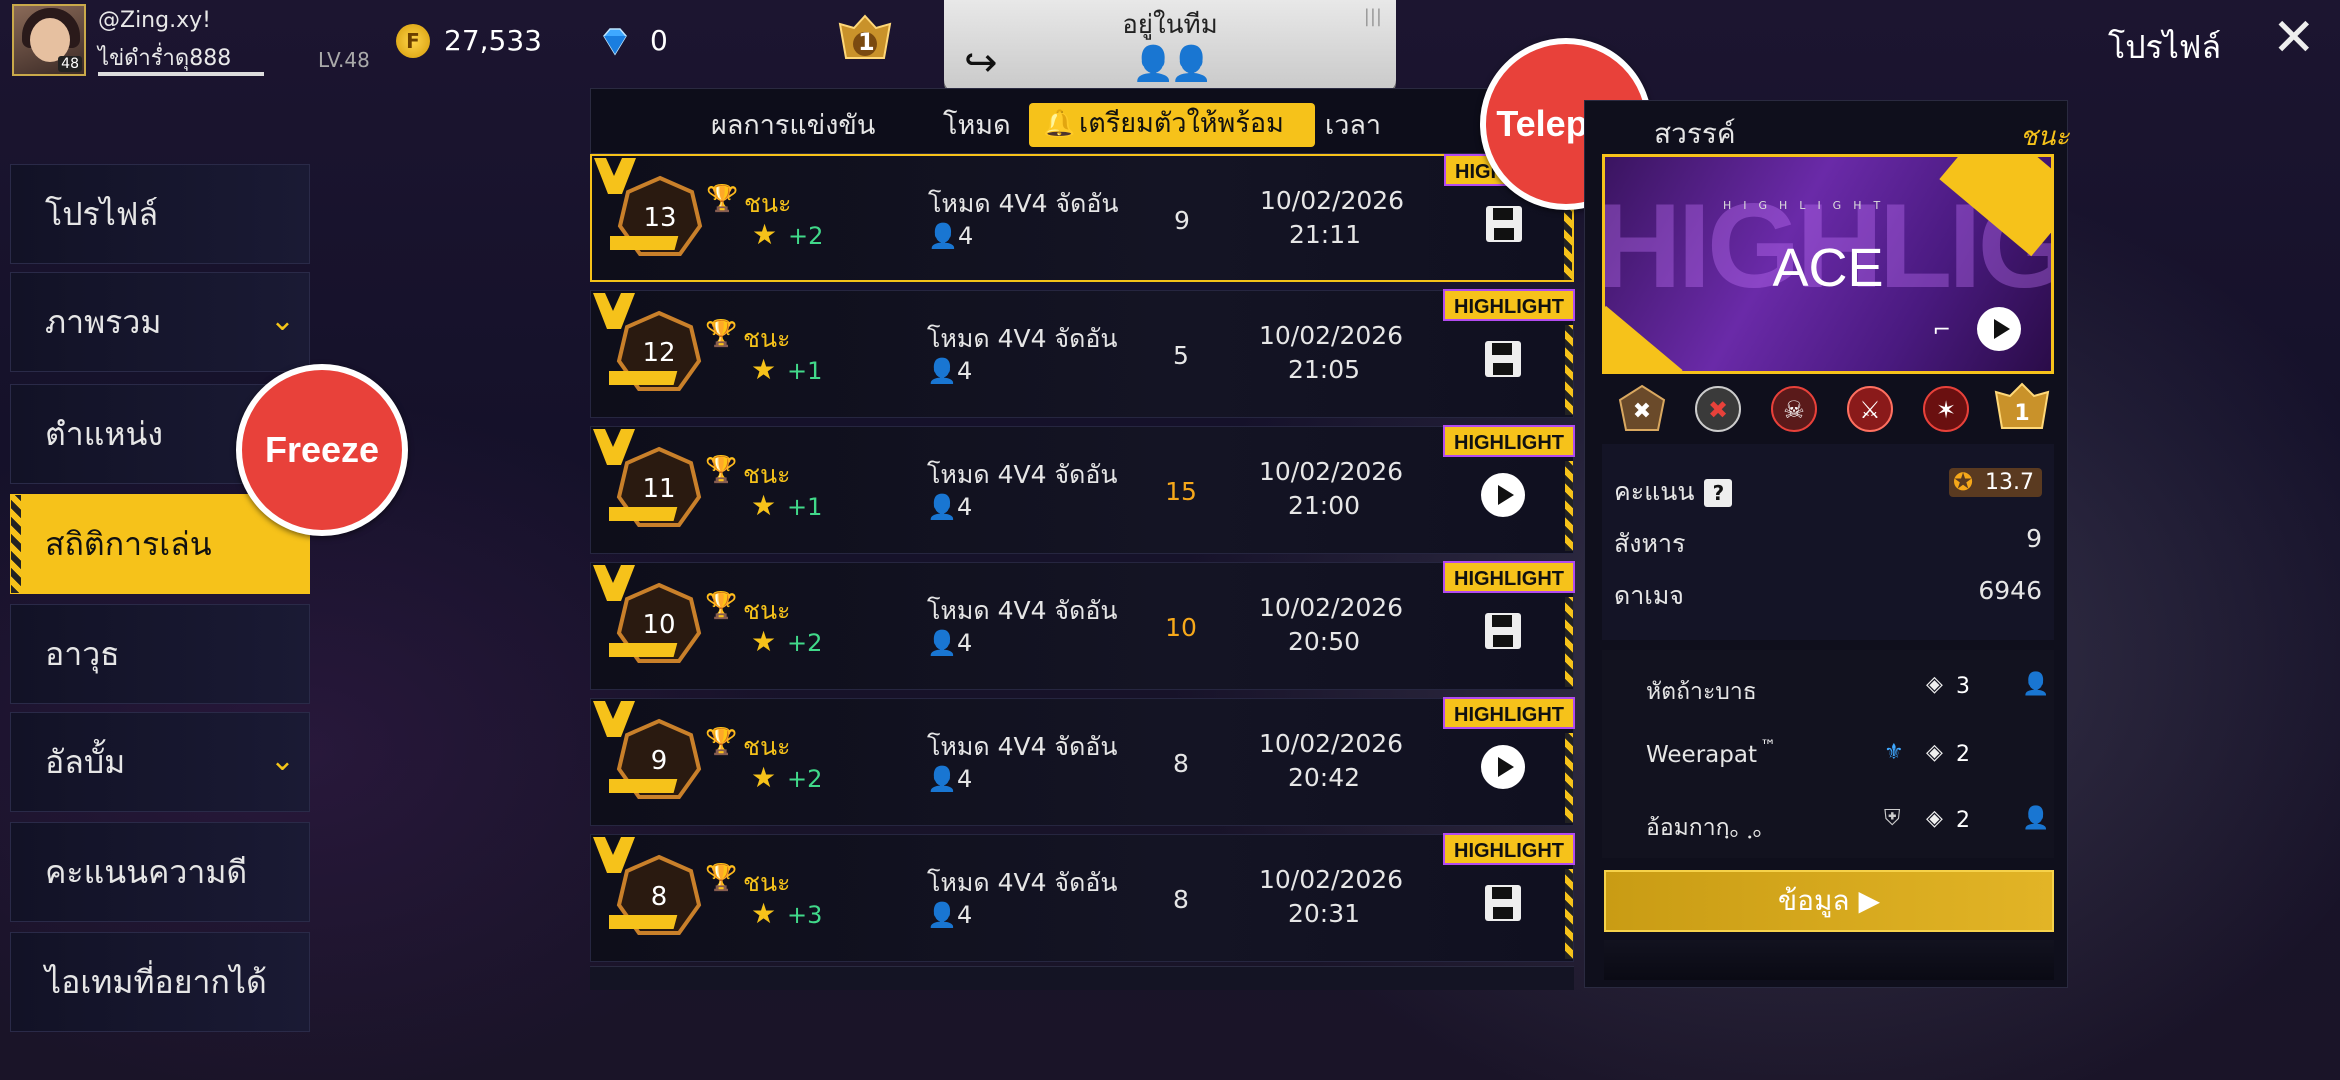 The width and height of the screenshot is (2340, 1080). I want to click on team-panel: อยู่ในทีม ↪ 👤 👤 |||, so click(1170, 46).